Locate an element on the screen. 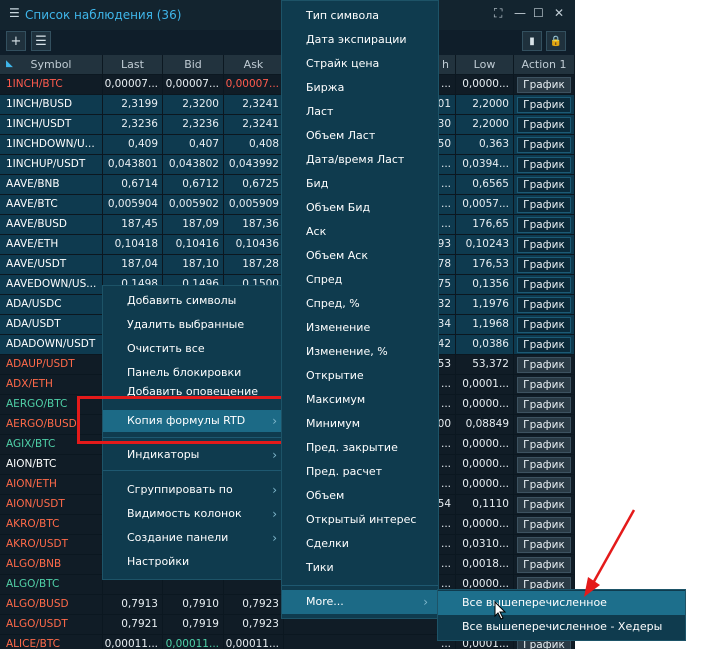 The height and width of the screenshot is (649, 704). rtd-column-item: Тики is located at coordinates (360, 568).